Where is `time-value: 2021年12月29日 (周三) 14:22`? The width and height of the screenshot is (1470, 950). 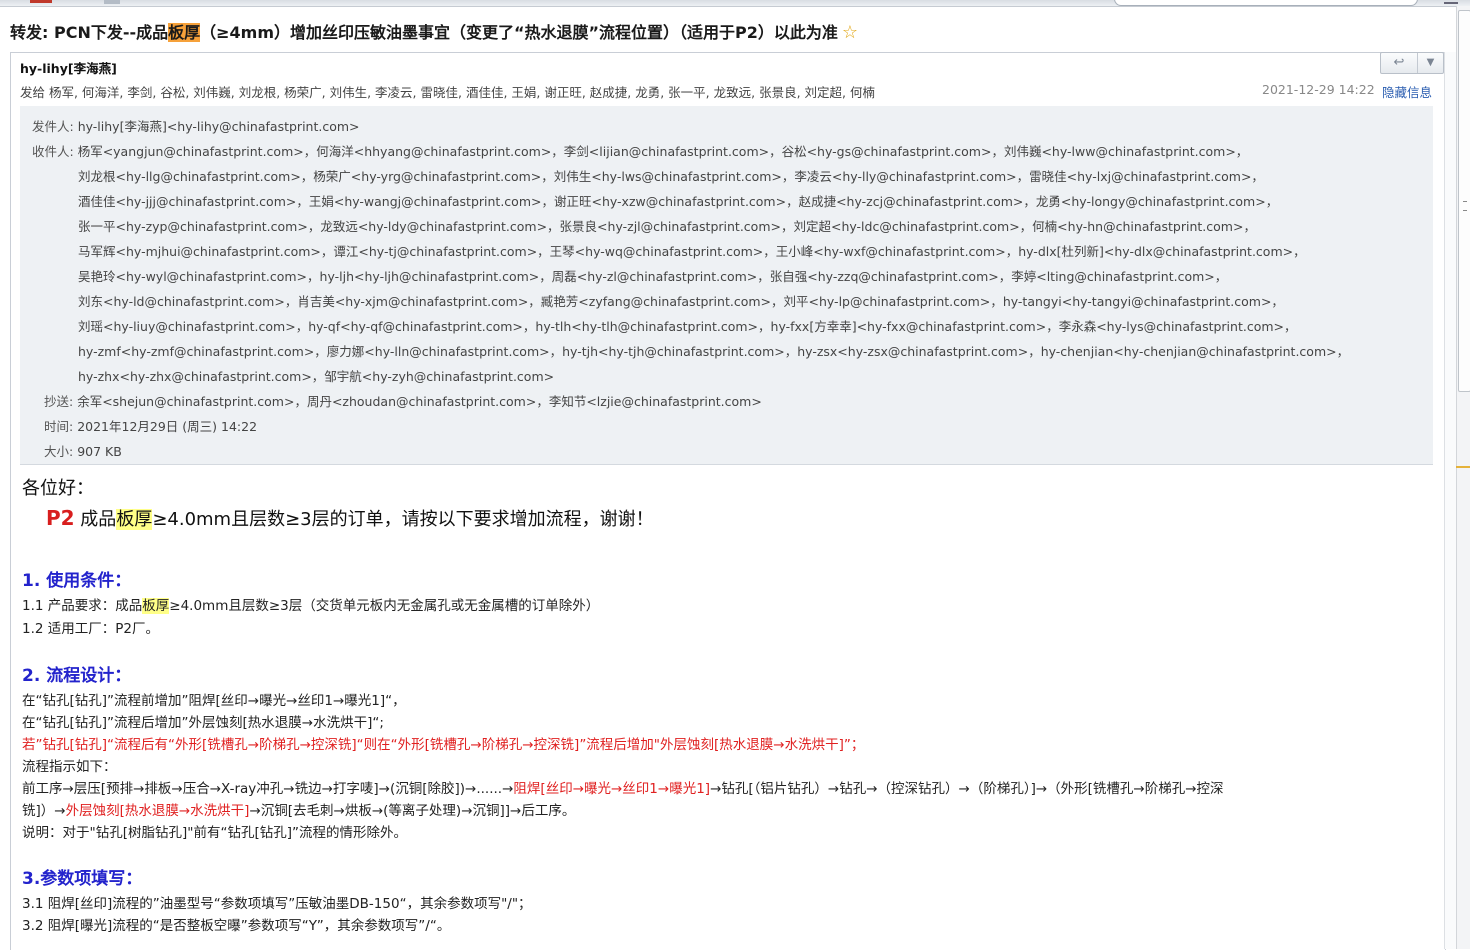 time-value: 2021年12月29日 (周三) 14:22 is located at coordinates (167, 426).